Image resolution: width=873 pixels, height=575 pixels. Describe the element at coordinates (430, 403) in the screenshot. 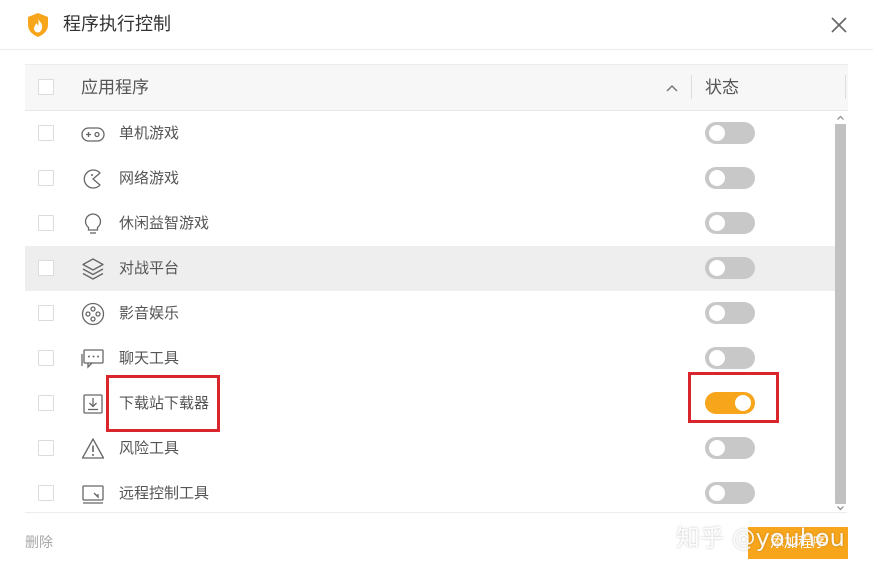

I see `list-item: 下载站下载器` at that location.